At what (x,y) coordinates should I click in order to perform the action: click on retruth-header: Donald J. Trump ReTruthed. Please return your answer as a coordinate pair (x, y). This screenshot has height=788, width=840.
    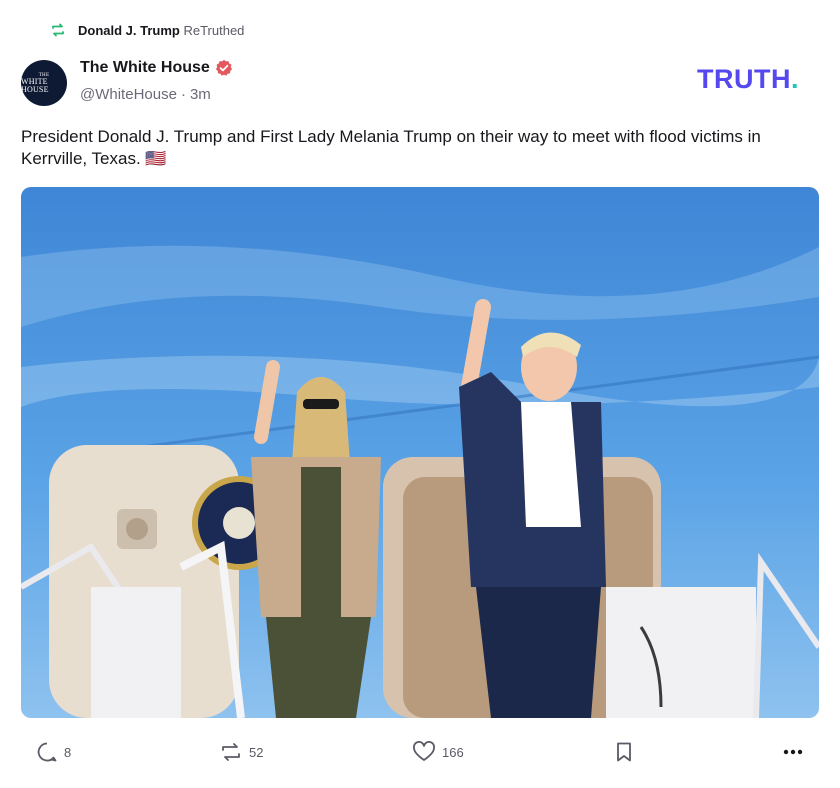
    Looking at the image, I should click on (147, 30).